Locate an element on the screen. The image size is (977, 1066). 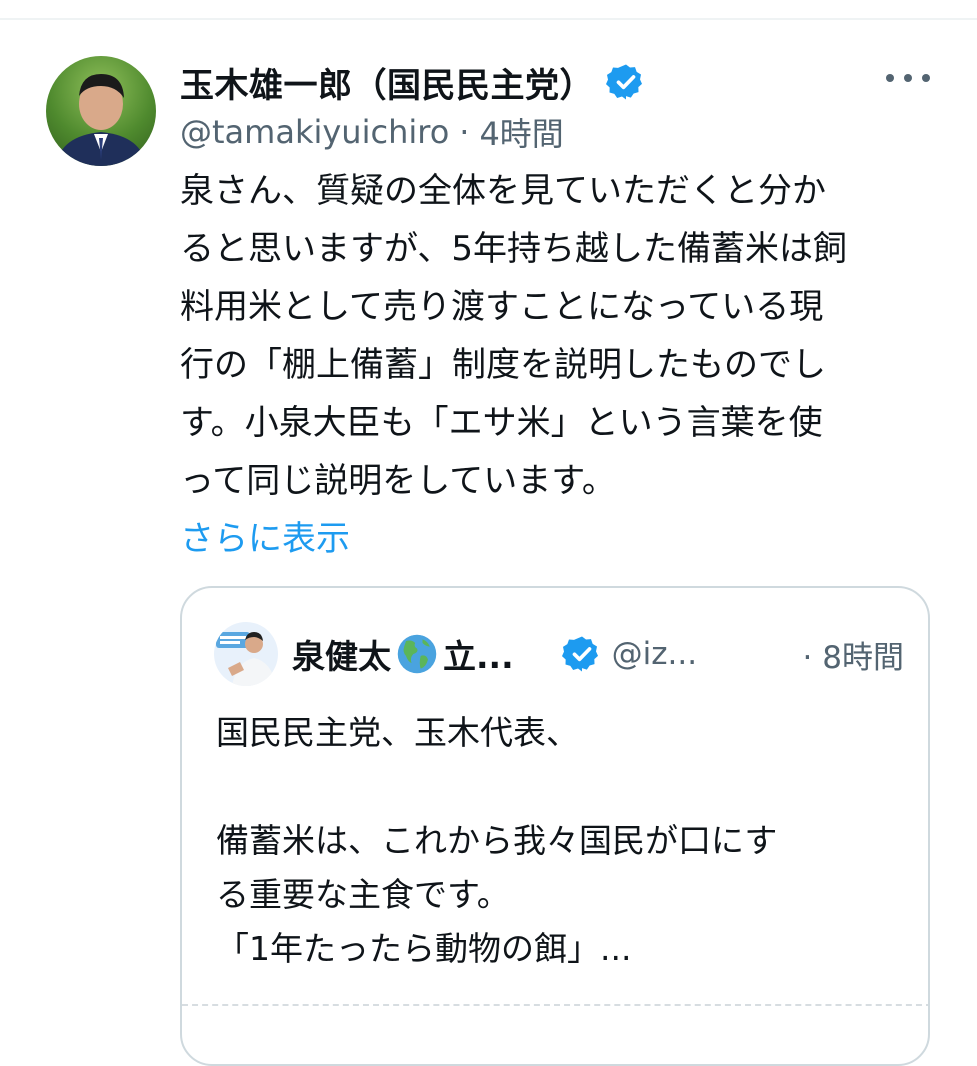
author-handle: @tamakiyuichiro is located at coordinates (314, 132).